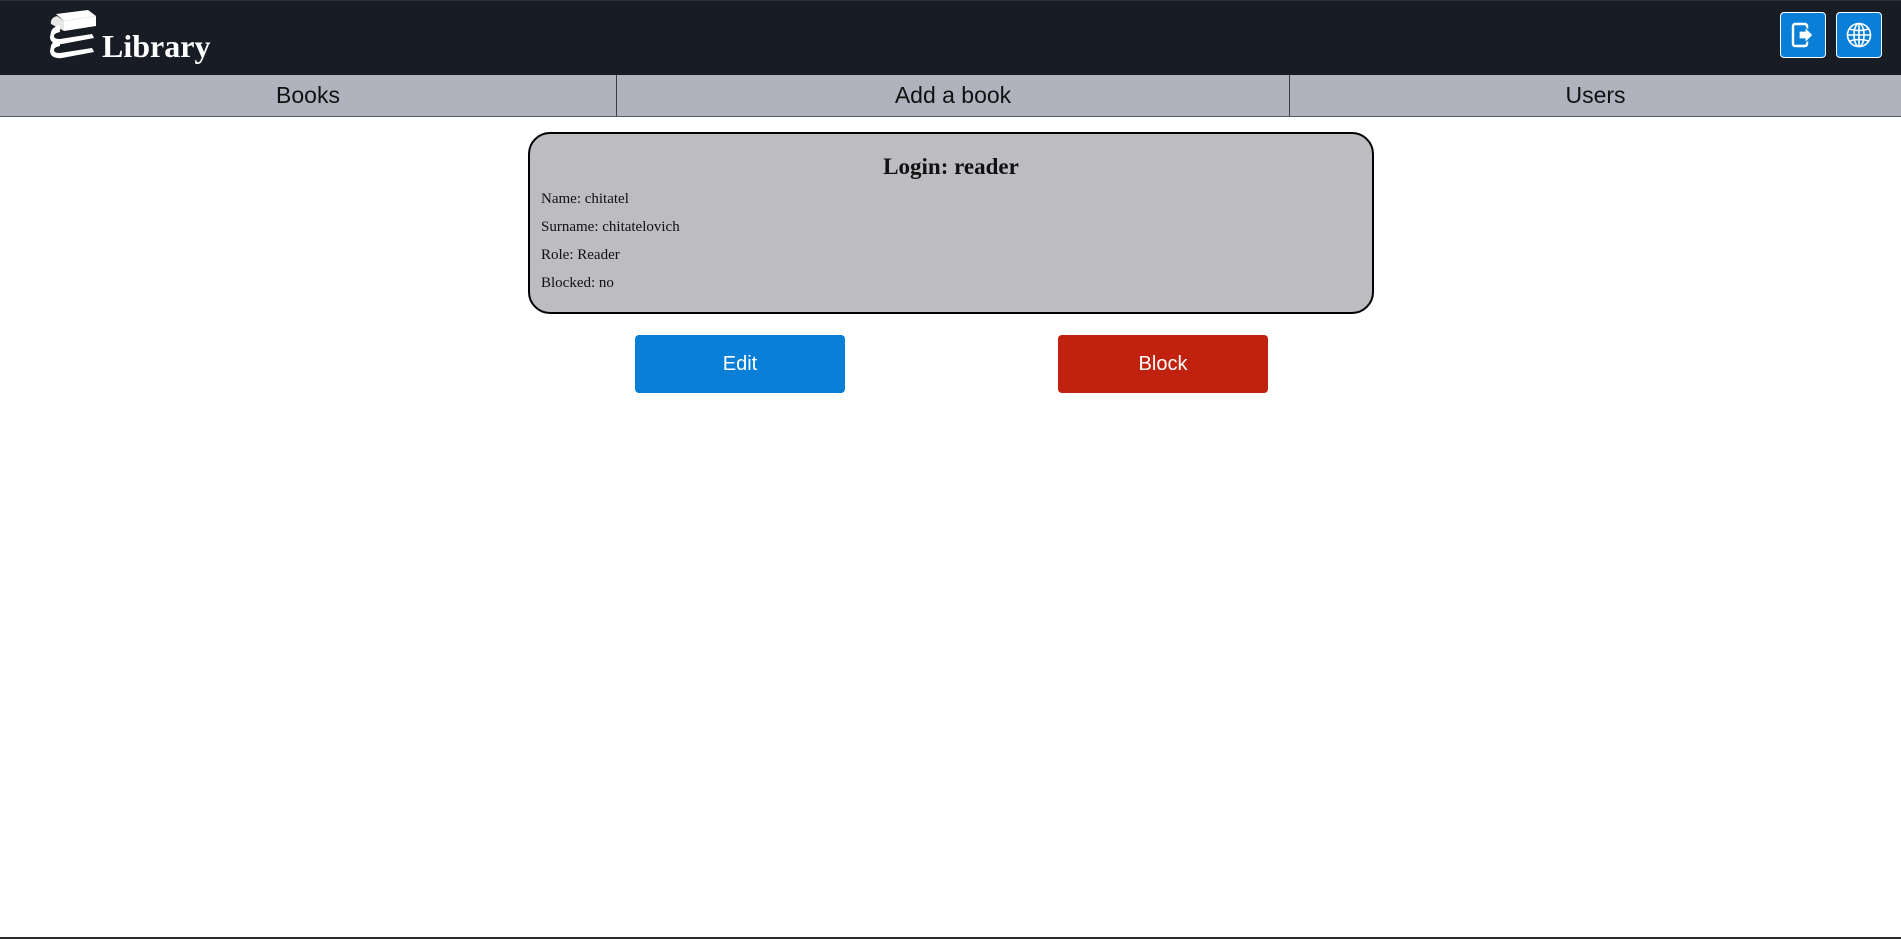 This screenshot has width=1901, height=939. I want to click on app-title: Library, so click(156, 46).